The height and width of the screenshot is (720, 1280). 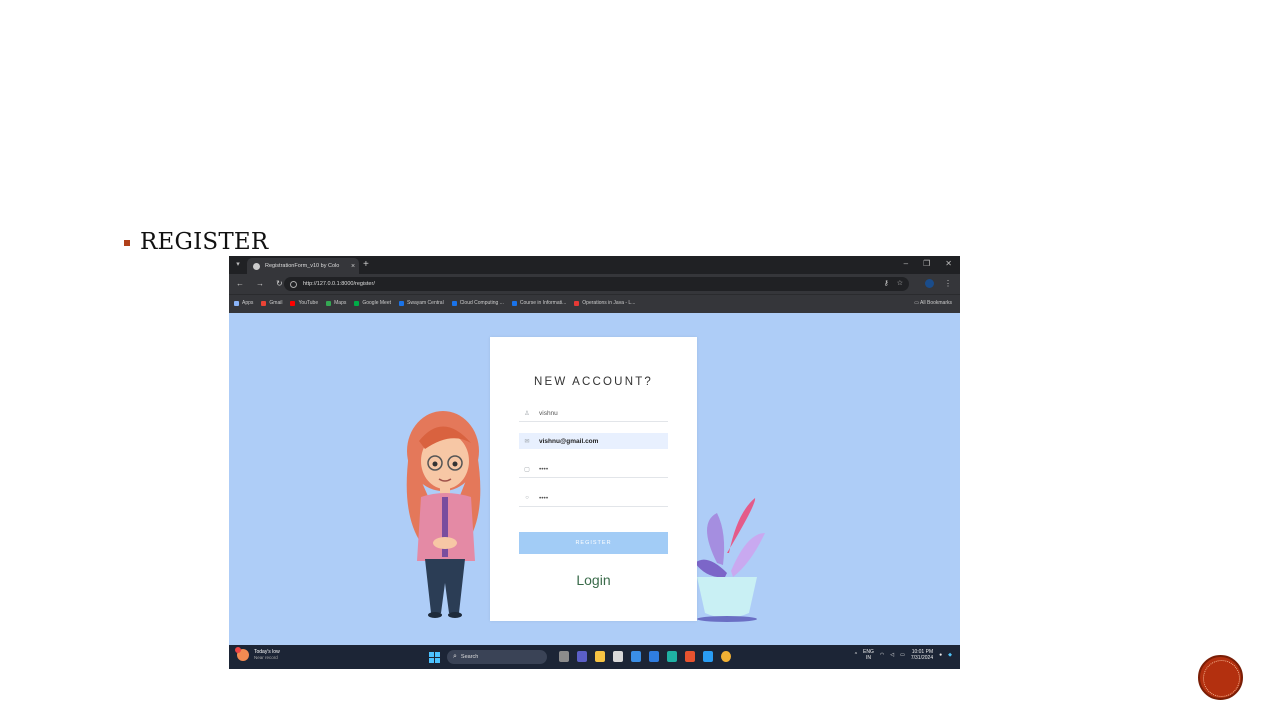 I want to click on bookmark-item: Maps, so click(x=336, y=303).